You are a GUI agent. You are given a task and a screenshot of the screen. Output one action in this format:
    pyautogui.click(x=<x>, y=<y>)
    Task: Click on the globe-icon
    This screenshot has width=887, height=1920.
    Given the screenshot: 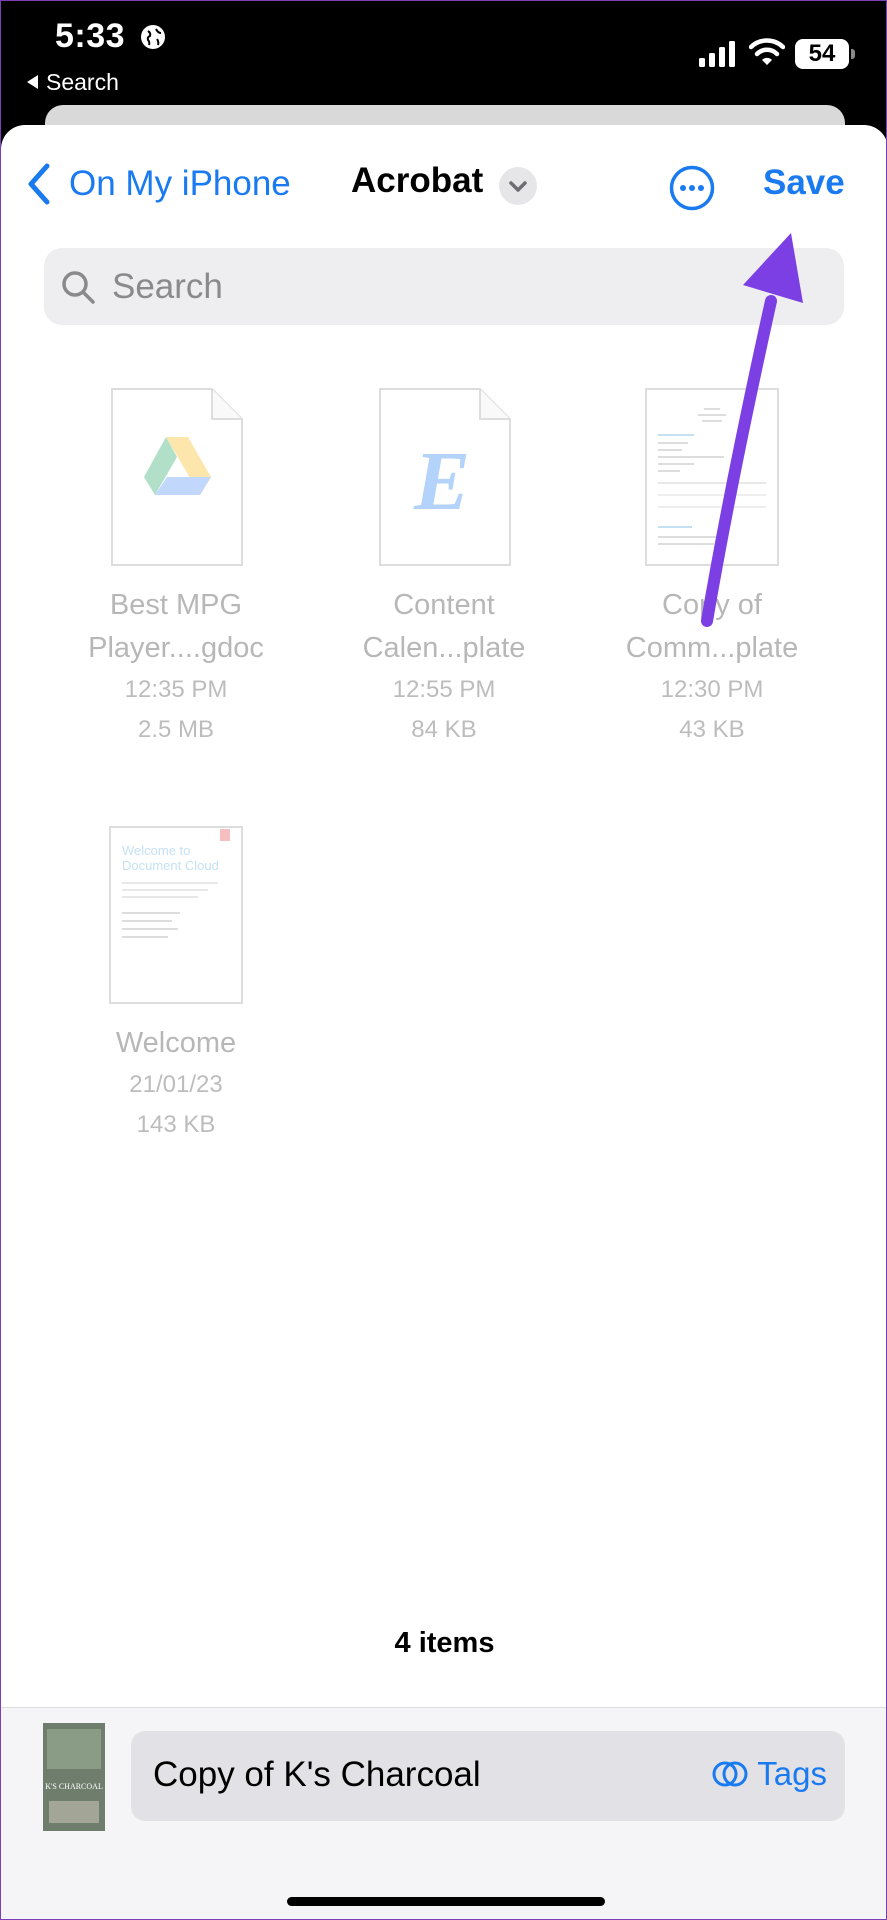 What is the action you would take?
    pyautogui.click(x=153, y=37)
    